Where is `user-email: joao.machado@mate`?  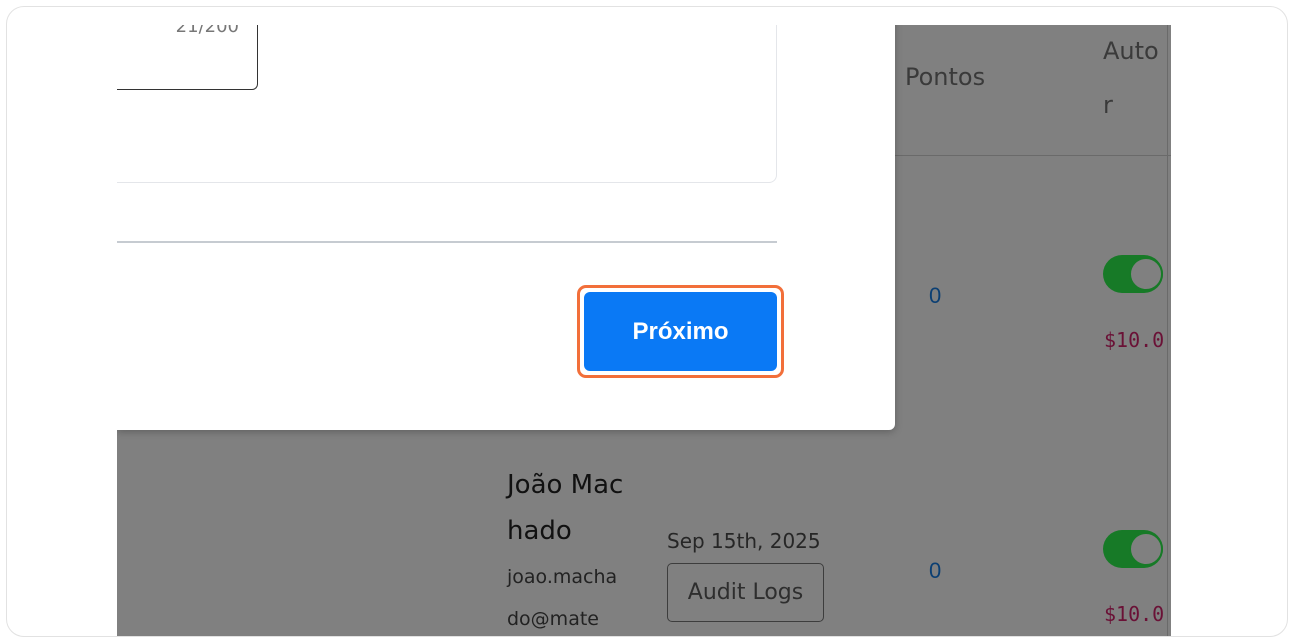
user-email: joao.machado@mate is located at coordinates (562, 598).